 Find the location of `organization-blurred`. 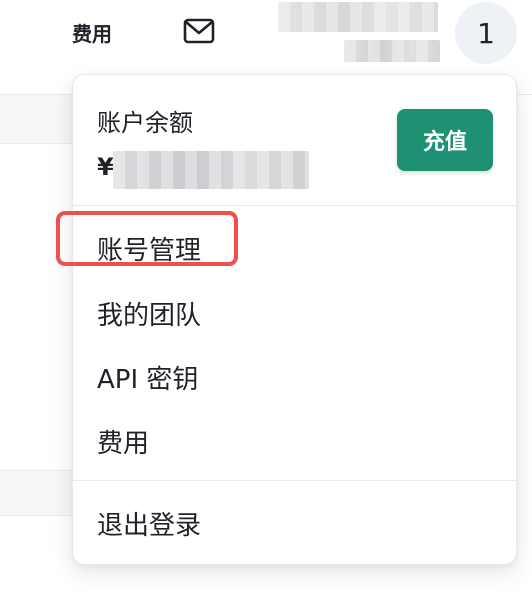

organization-blurred is located at coordinates (392, 51).